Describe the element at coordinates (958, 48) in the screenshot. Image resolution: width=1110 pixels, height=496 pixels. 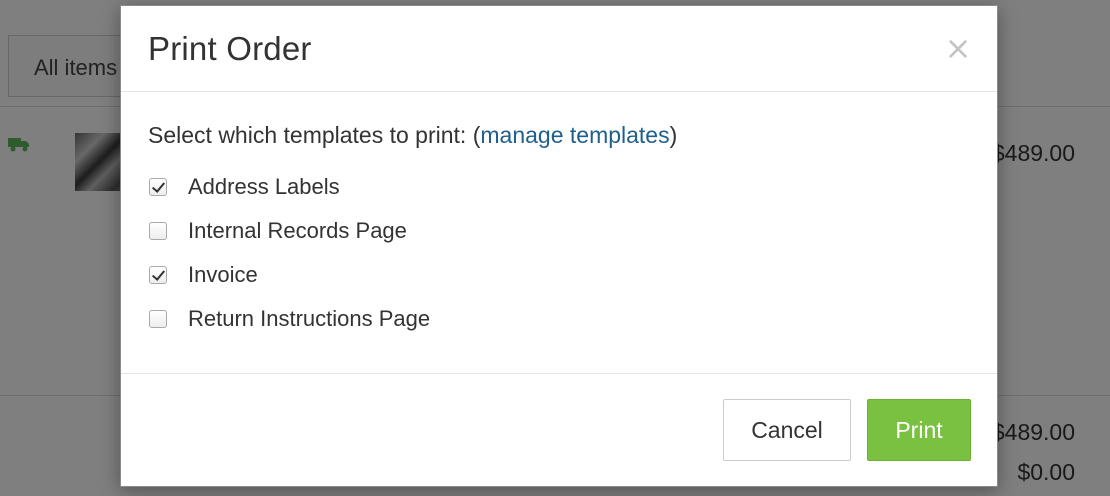
I see `close-icon: ×` at that location.